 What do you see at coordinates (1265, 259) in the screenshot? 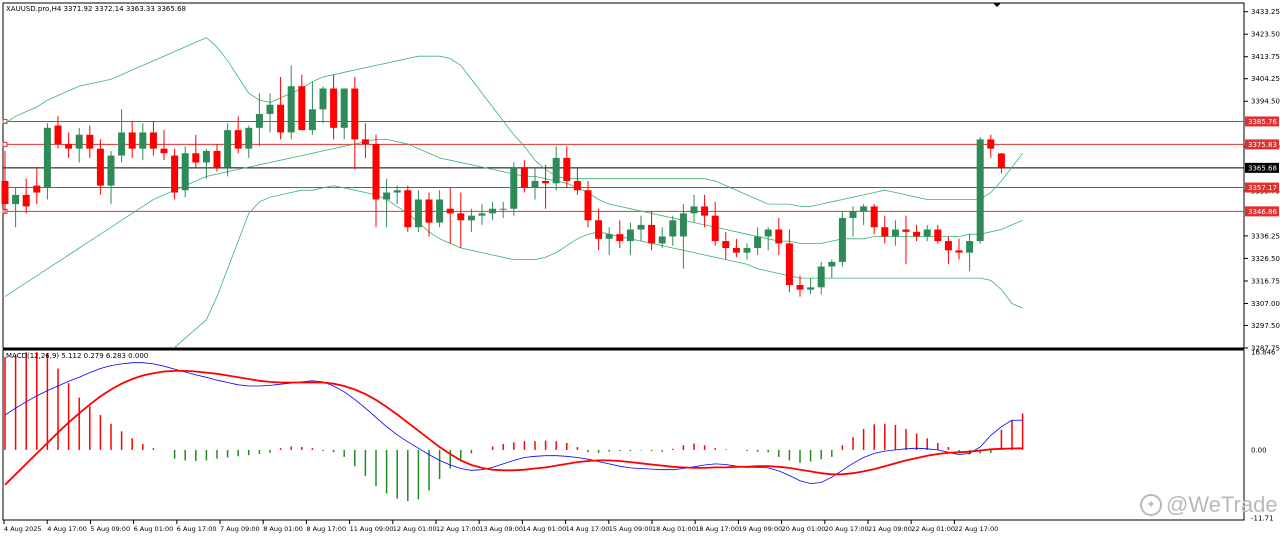
I see `price-axis-label: 3326.50` at bounding box center [1265, 259].